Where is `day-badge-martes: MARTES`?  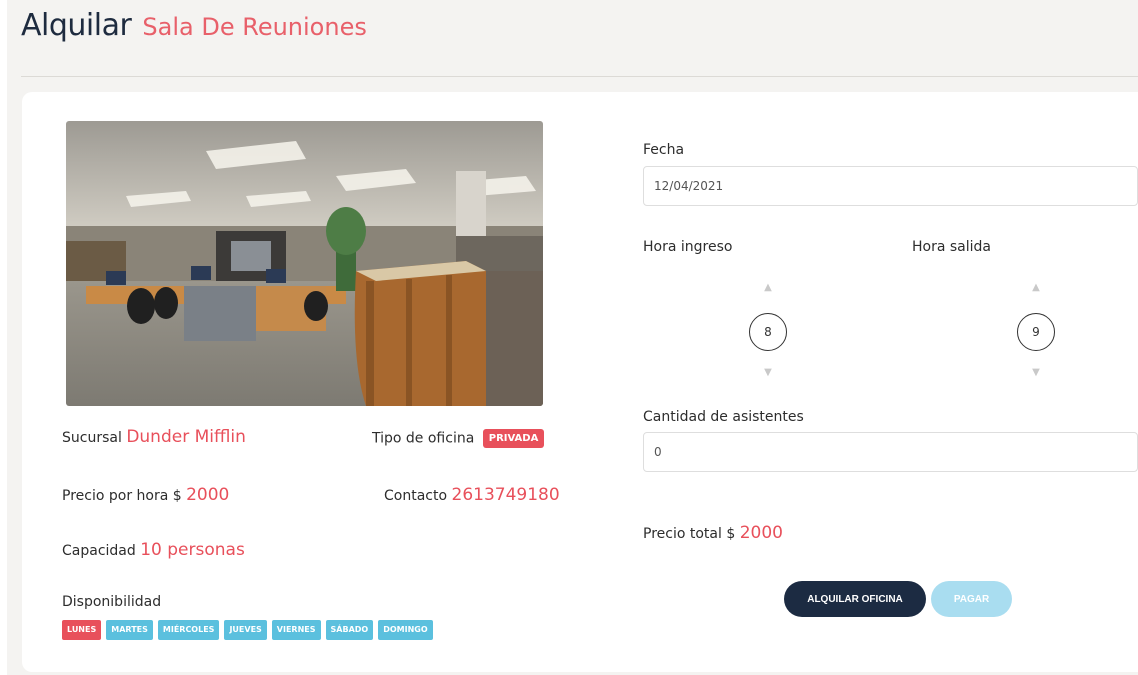 day-badge-martes: MARTES is located at coordinates (129, 630).